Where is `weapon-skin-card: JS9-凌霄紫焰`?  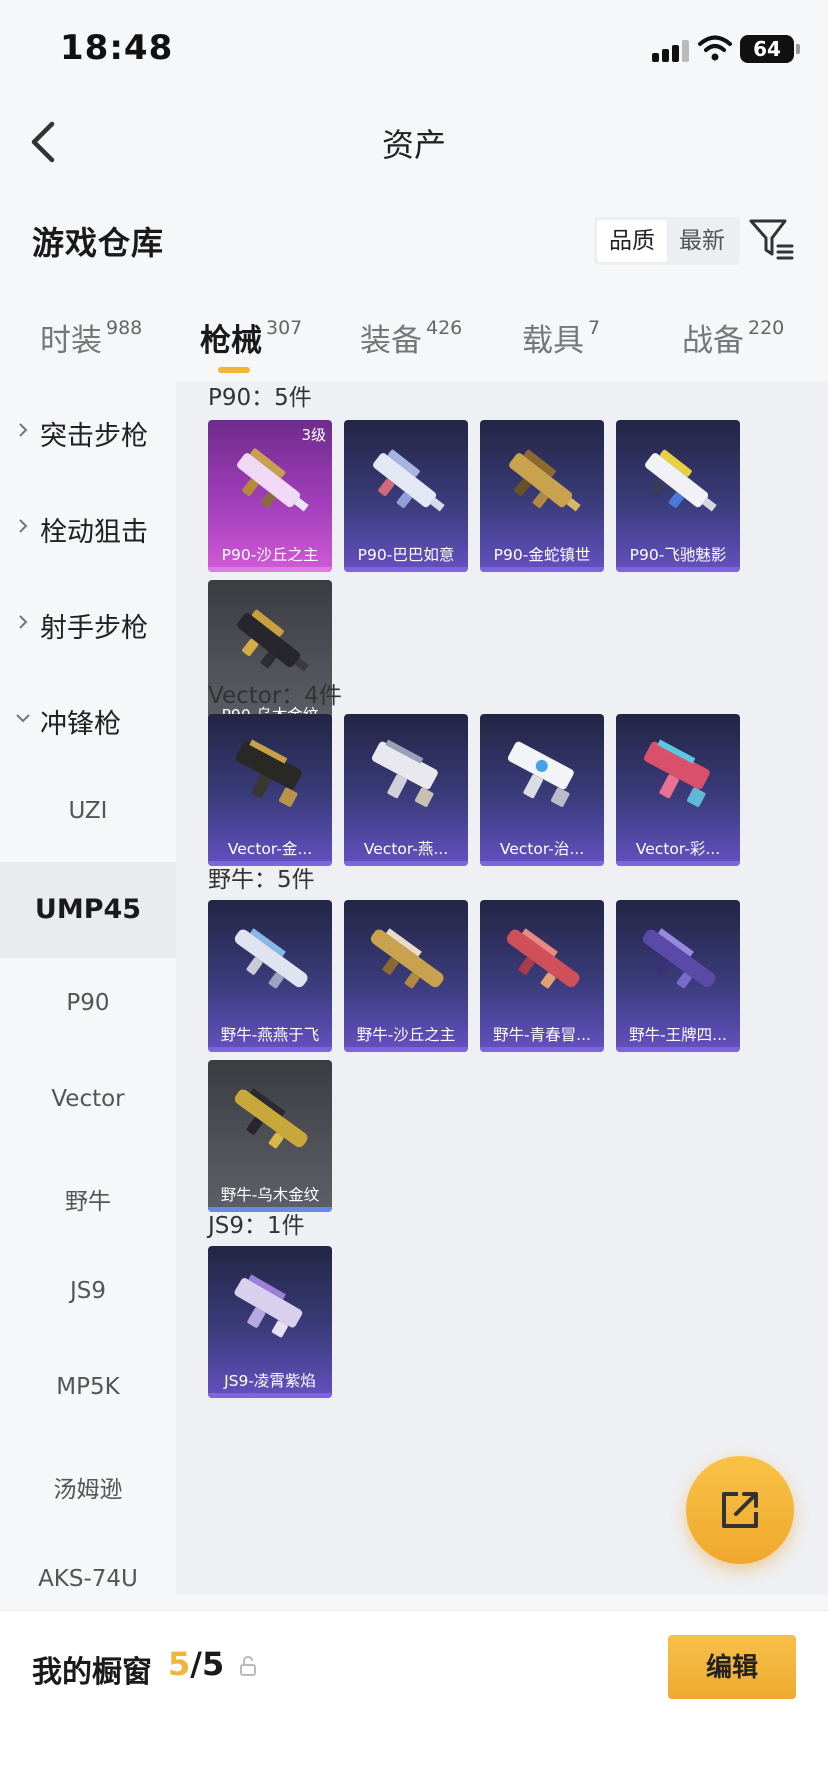
weapon-skin-card: JS9-凌霄紫焰 is located at coordinates (270, 1322).